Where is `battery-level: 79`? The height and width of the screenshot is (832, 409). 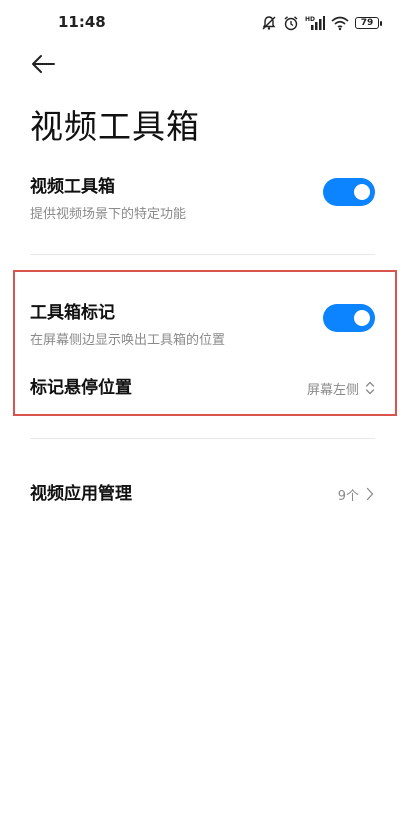 battery-level: 79 is located at coordinates (367, 23).